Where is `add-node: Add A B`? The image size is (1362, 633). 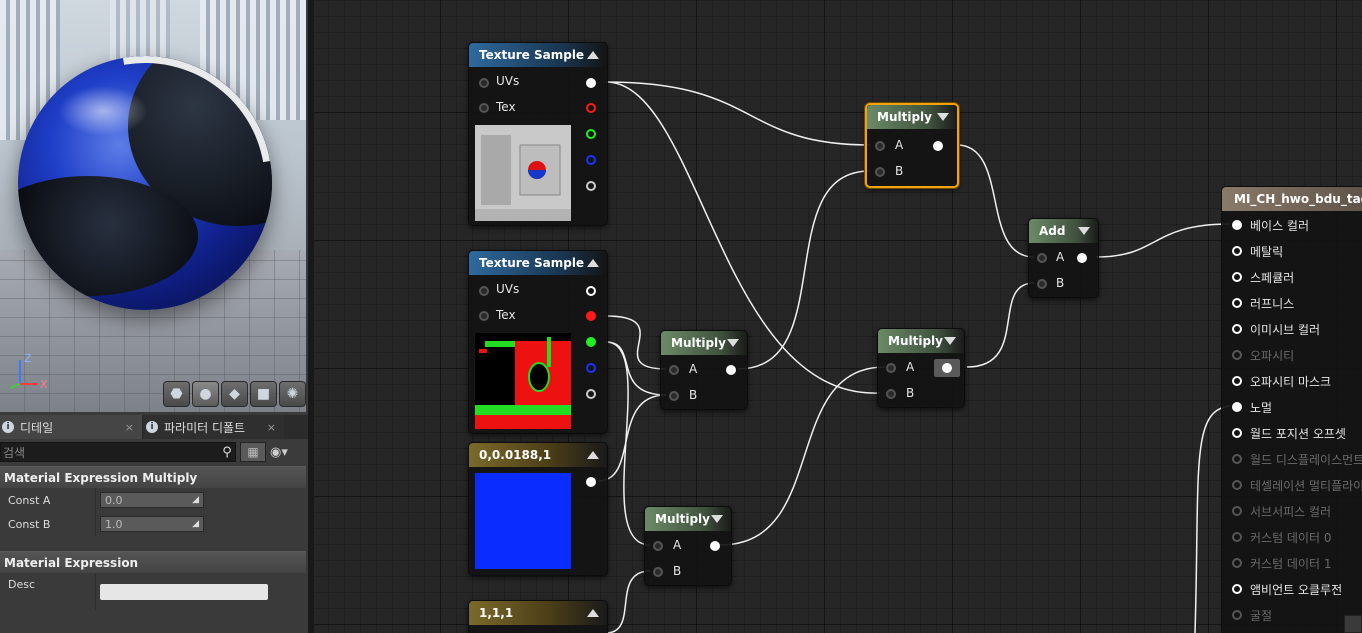
add-node: Add A B is located at coordinates (1063, 258).